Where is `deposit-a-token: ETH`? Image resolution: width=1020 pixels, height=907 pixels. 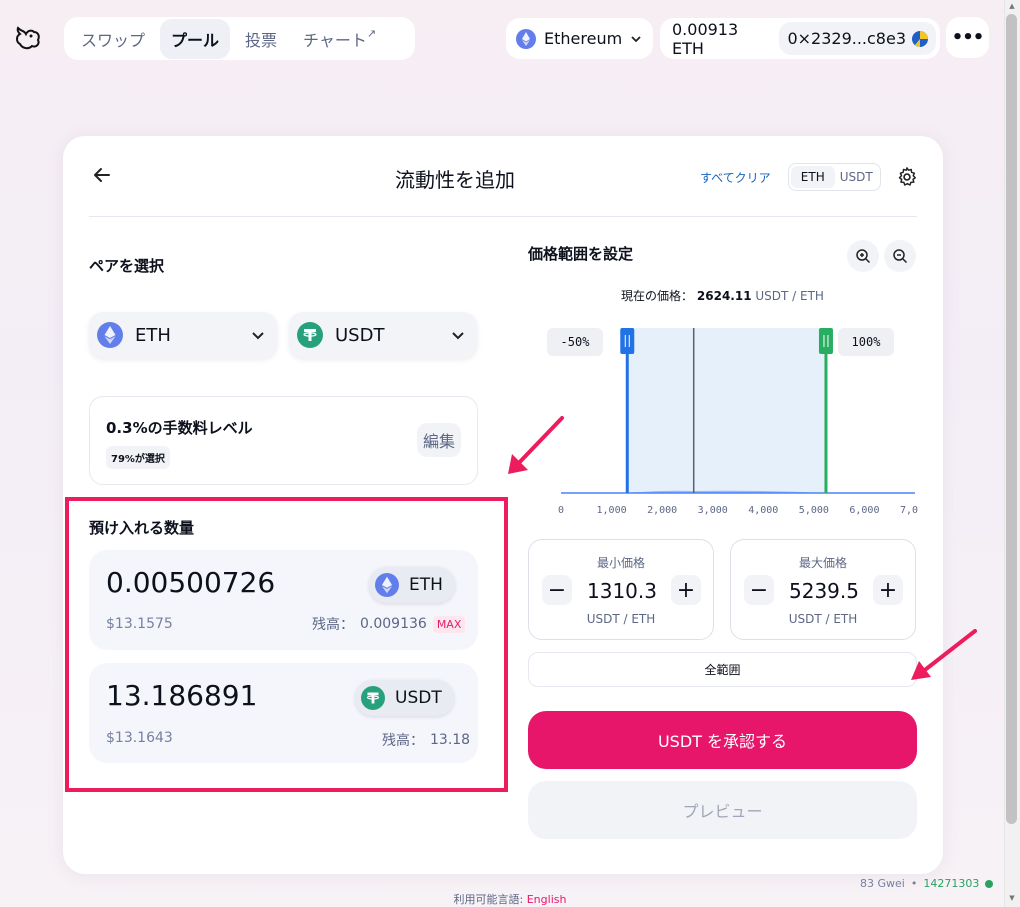 deposit-a-token: ETH is located at coordinates (412, 585).